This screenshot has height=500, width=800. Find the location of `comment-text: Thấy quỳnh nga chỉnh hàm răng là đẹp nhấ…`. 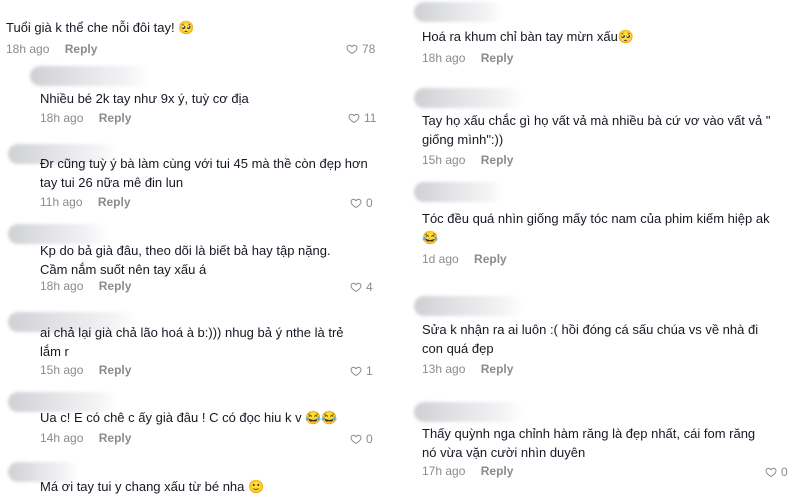

comment-text: Thấy quỳnh nga chỉnh hàm răng là đẹp nhấ… is located at coordinates (589, 443).